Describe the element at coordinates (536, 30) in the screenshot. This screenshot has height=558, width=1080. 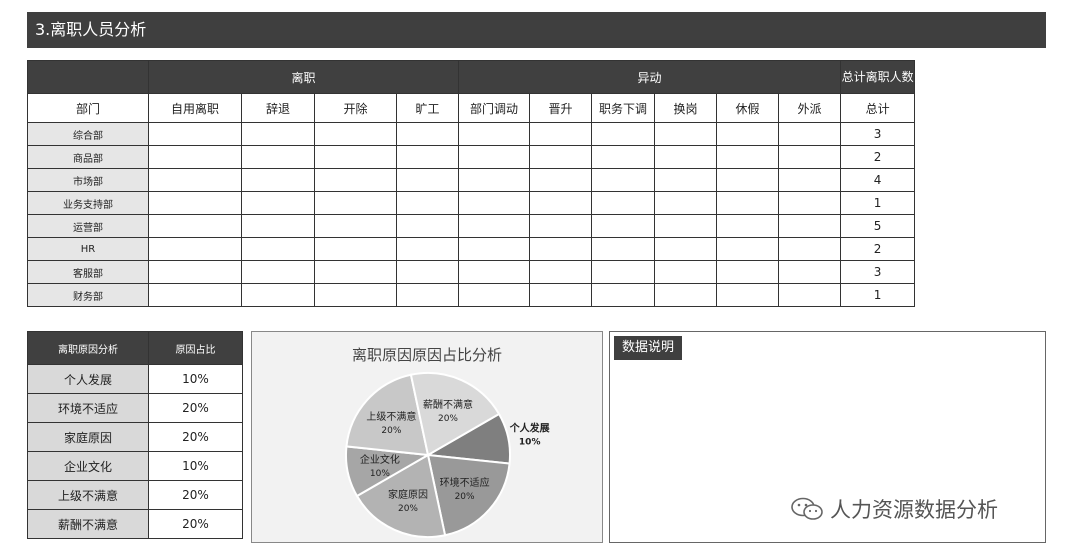
I see `page-title: 3.离职人员分析` at that location.